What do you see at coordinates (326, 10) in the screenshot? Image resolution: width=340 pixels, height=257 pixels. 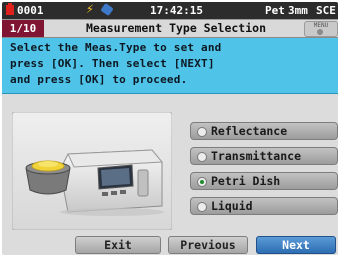 I see `sce-label: SCE` at bounding box center [326, 10].